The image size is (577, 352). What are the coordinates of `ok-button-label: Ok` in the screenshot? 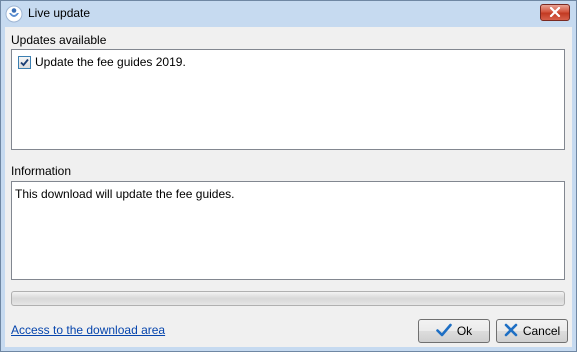 It's located at (464, 331).